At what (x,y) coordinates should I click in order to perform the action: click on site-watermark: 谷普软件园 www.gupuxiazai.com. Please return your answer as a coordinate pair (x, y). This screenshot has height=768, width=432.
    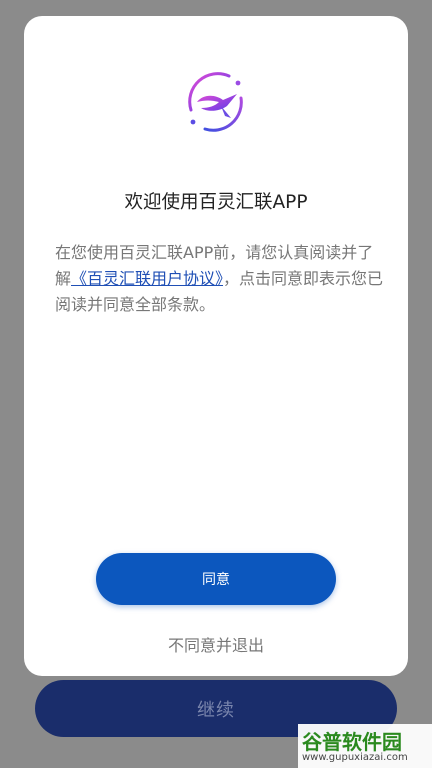
    Looking at the image, I should click on (365, 746).